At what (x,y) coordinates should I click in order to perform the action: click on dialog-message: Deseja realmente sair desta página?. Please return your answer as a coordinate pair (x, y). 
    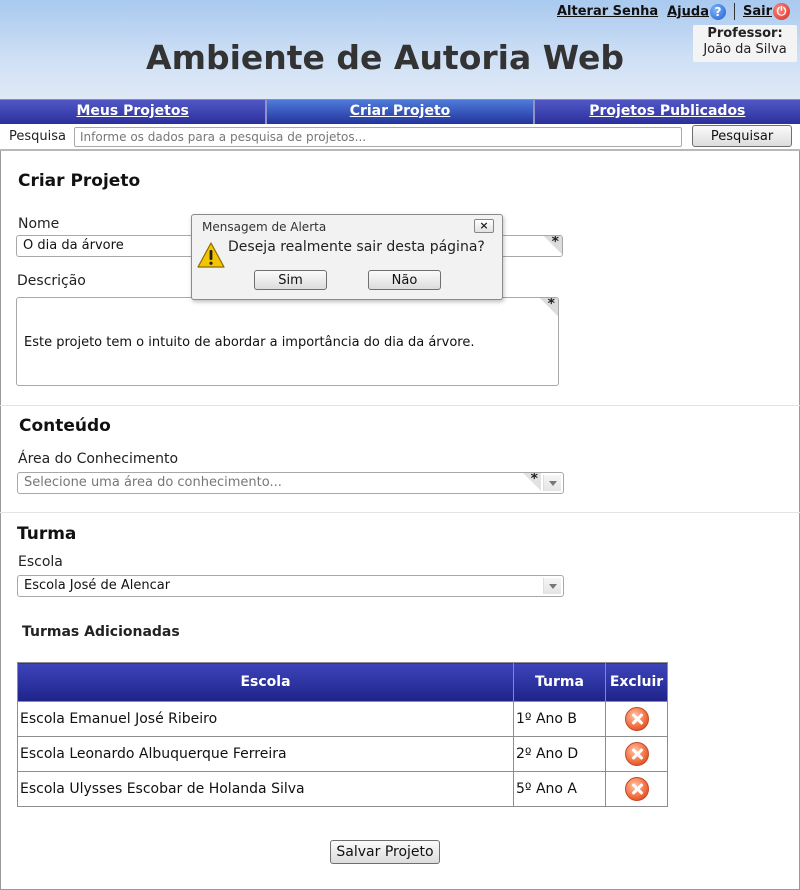
    Looking at the image, I should click on (356, 247).